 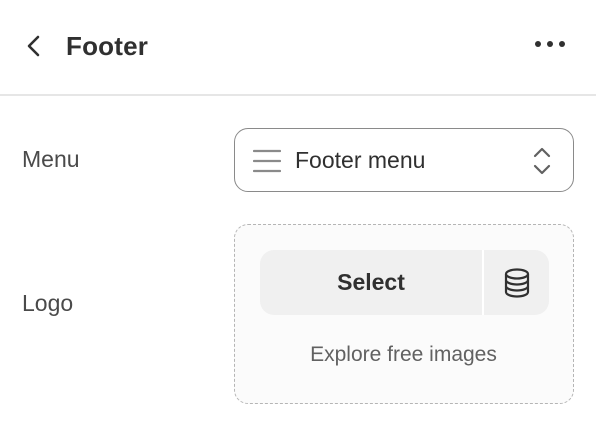 I want to click on ellipsis-horizontal-icon, so click(x=550, y=44).